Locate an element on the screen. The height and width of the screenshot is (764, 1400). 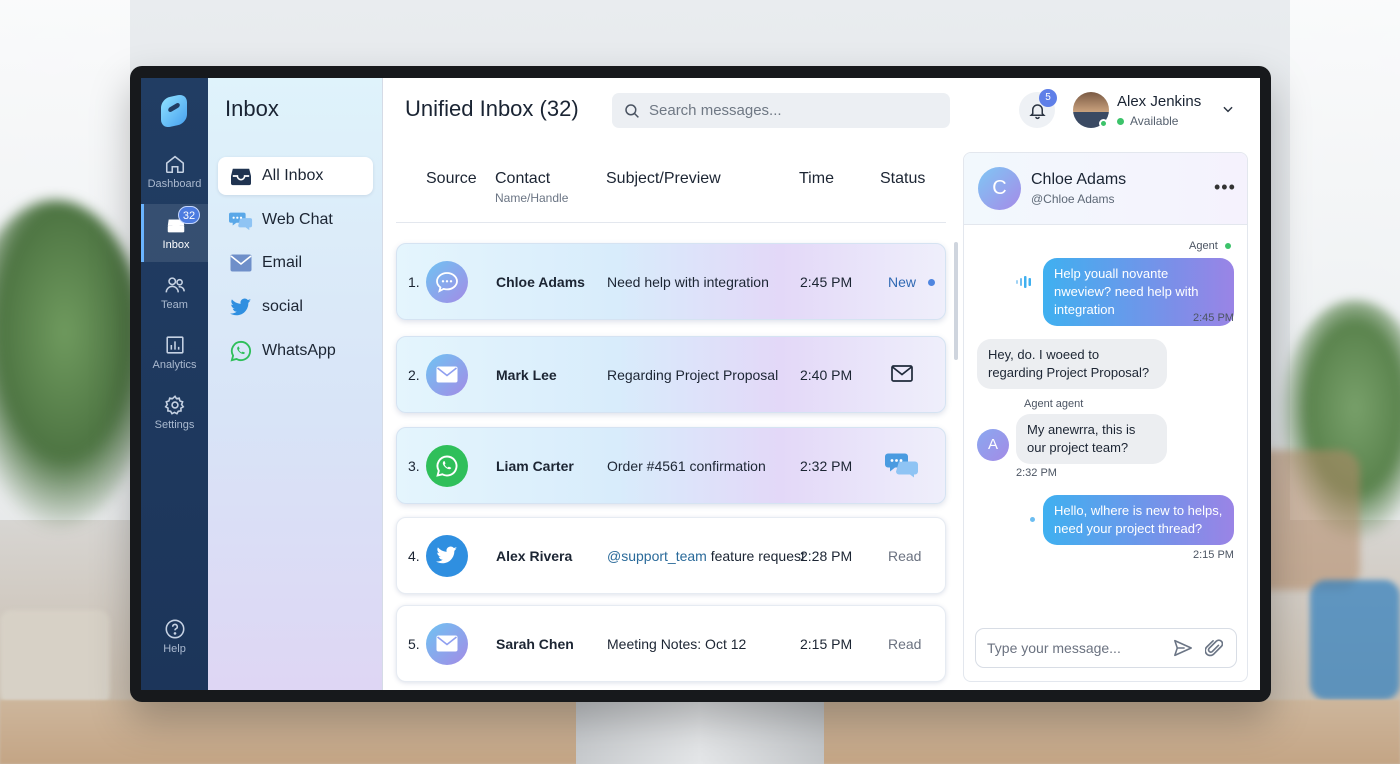
column-header-time: Time is located at coordinates (816, 179).